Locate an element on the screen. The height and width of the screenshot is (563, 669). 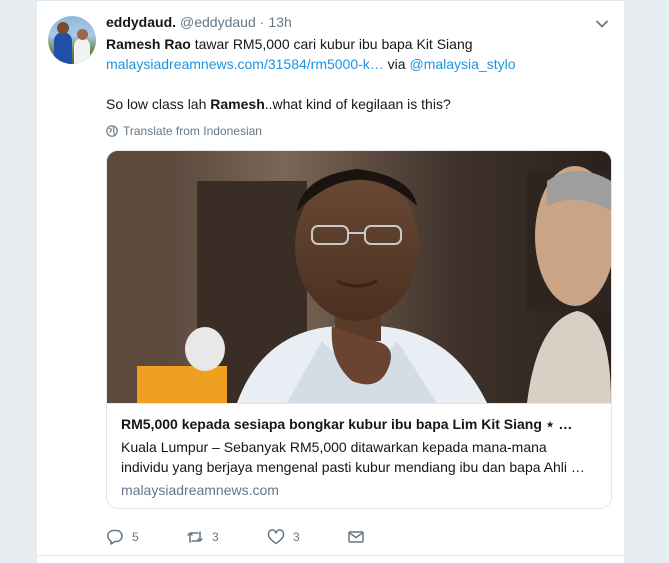
display-name: eddydaud. is located at coordinates (141, 22).